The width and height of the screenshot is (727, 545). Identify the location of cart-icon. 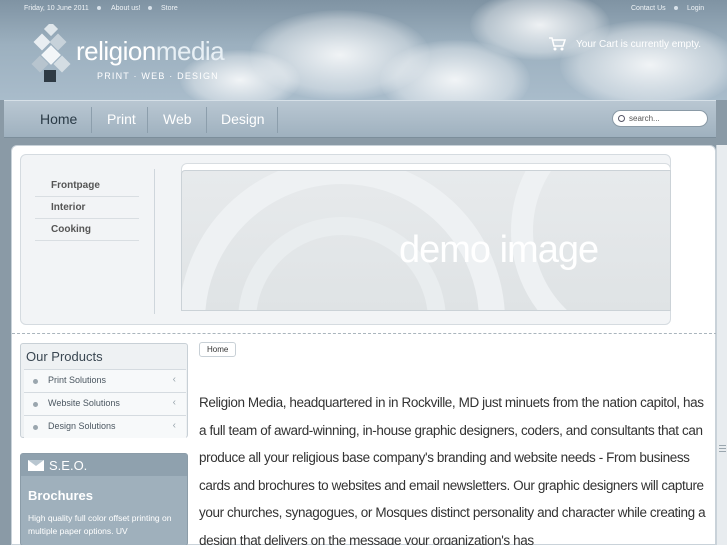
(557, 44).